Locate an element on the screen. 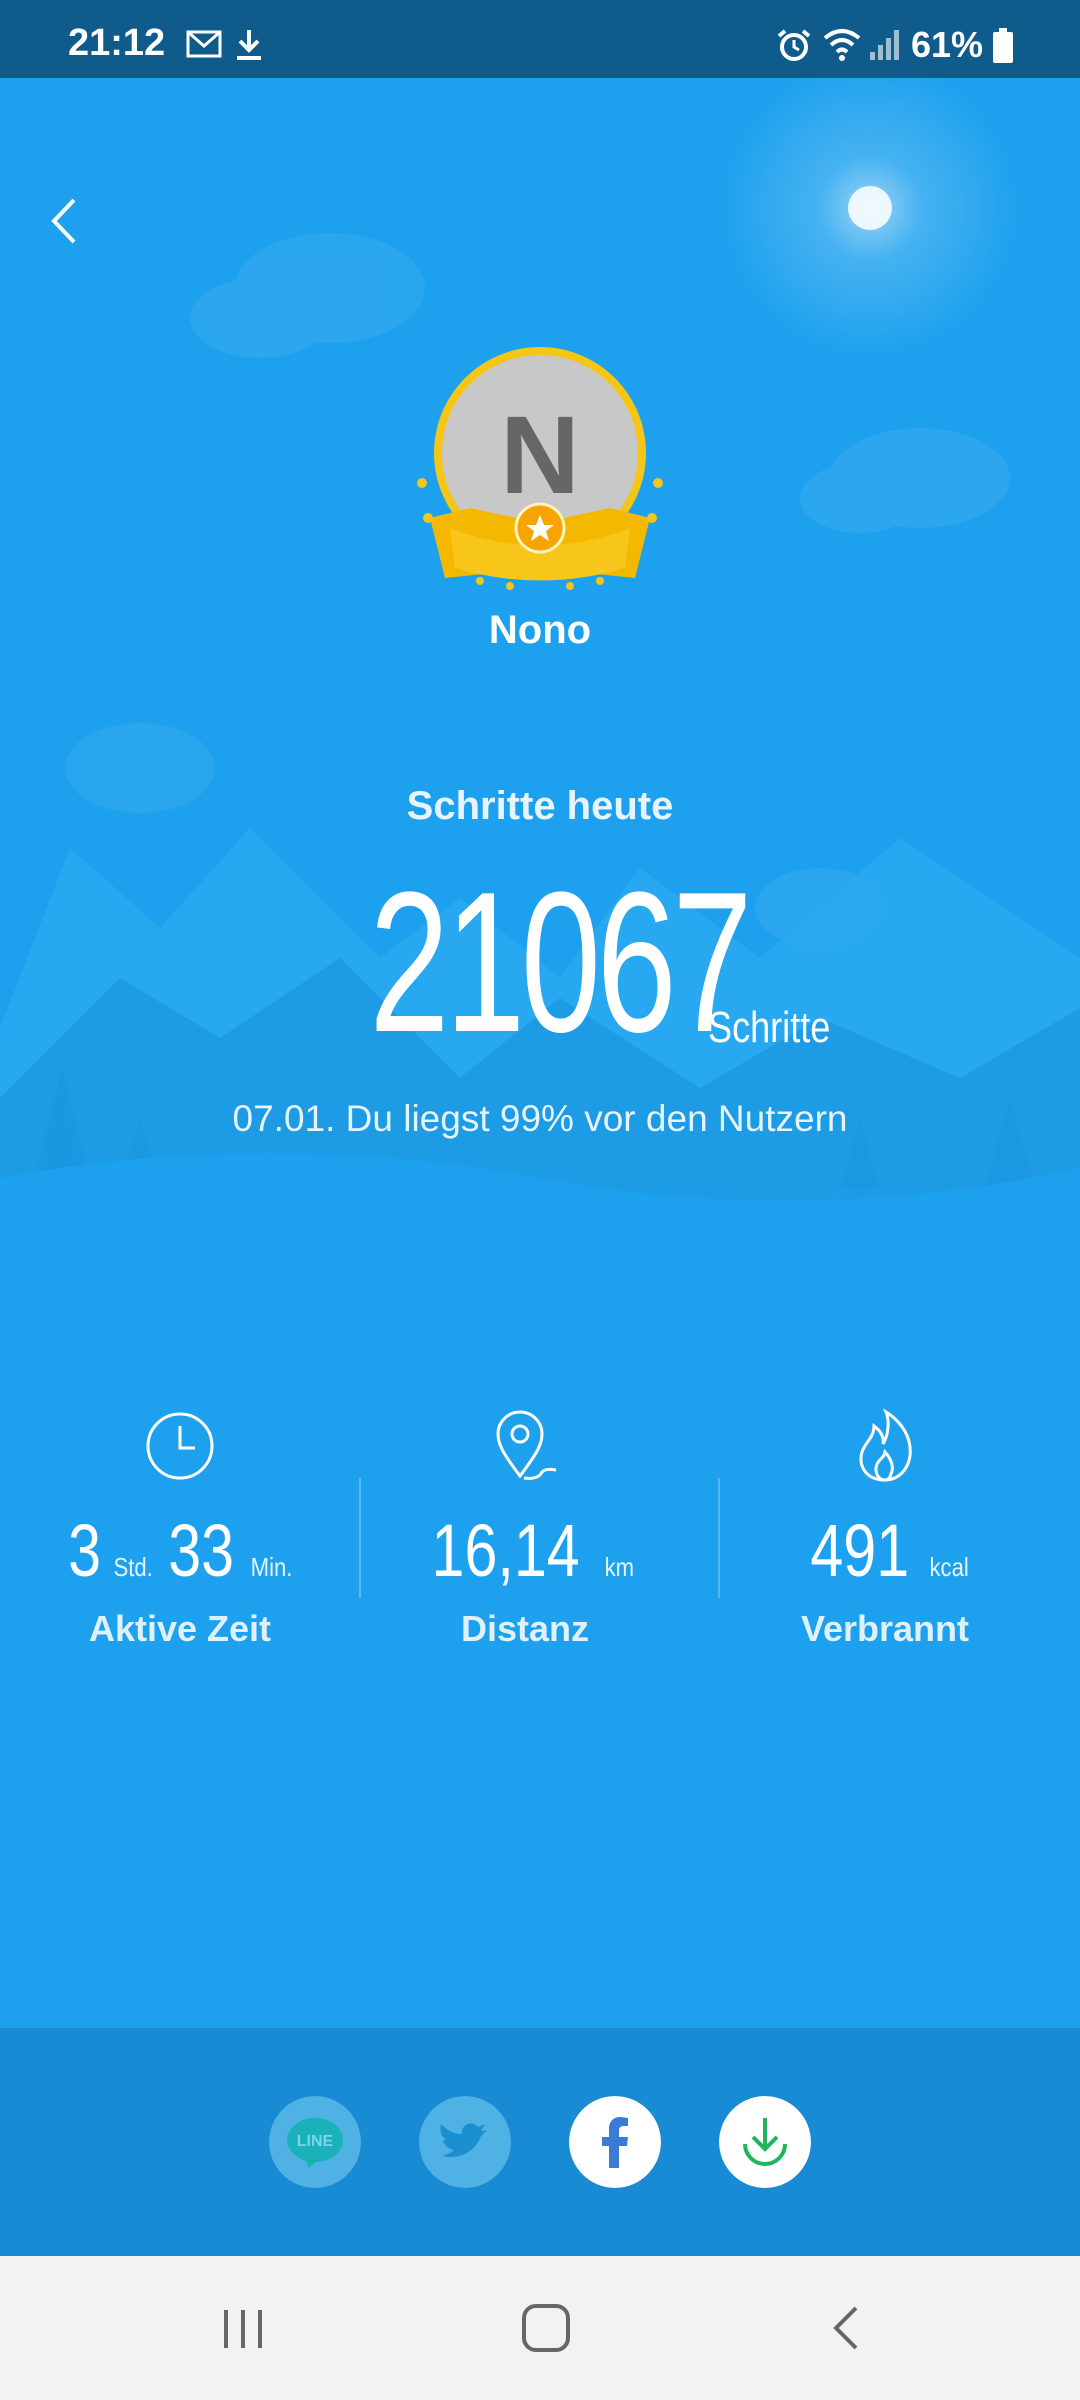 Image resolution: width=1080 pixels, height=2400 pixels. system-nav-bar is located at coordinates (540, 2328).